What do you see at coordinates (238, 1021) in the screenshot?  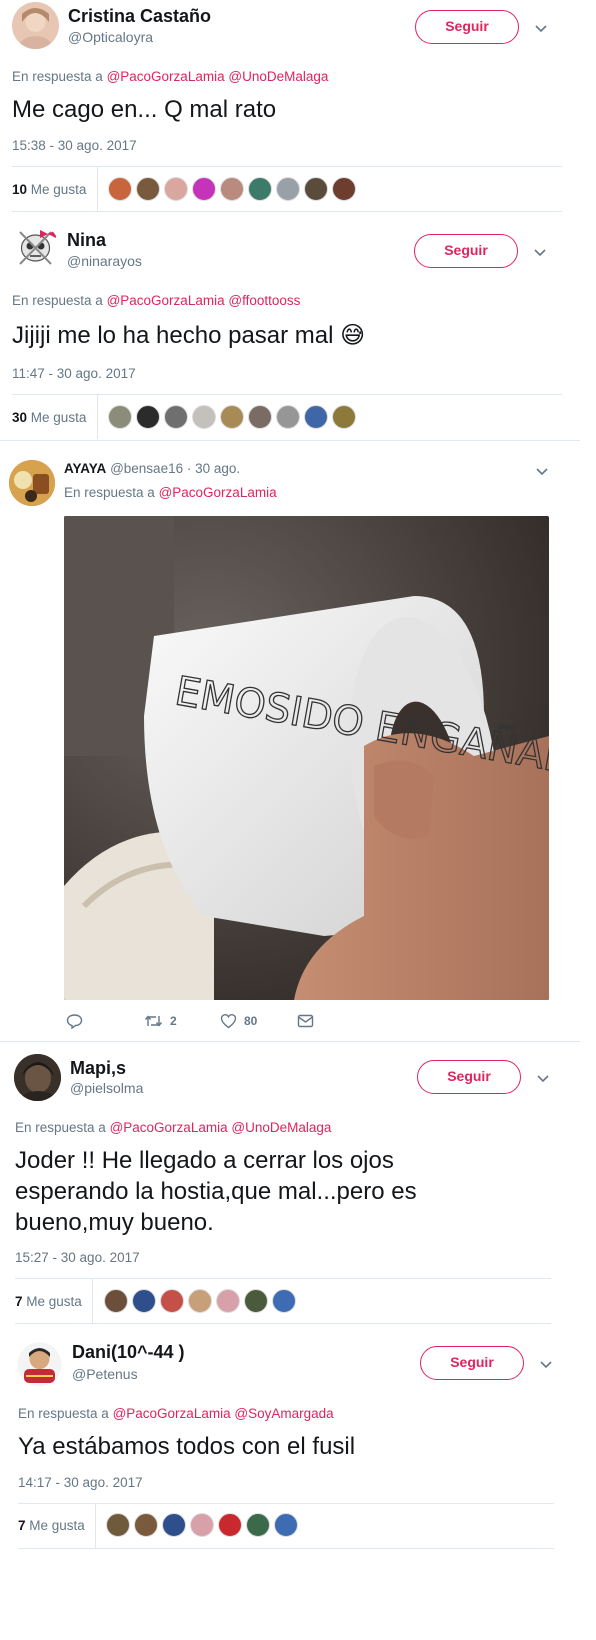 I see `like-action: 80` at bounding box center [238, 1021].